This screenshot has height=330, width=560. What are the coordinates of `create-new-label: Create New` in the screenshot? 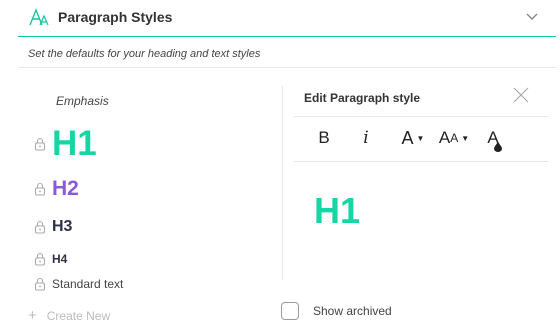 It's located at (78, 315).